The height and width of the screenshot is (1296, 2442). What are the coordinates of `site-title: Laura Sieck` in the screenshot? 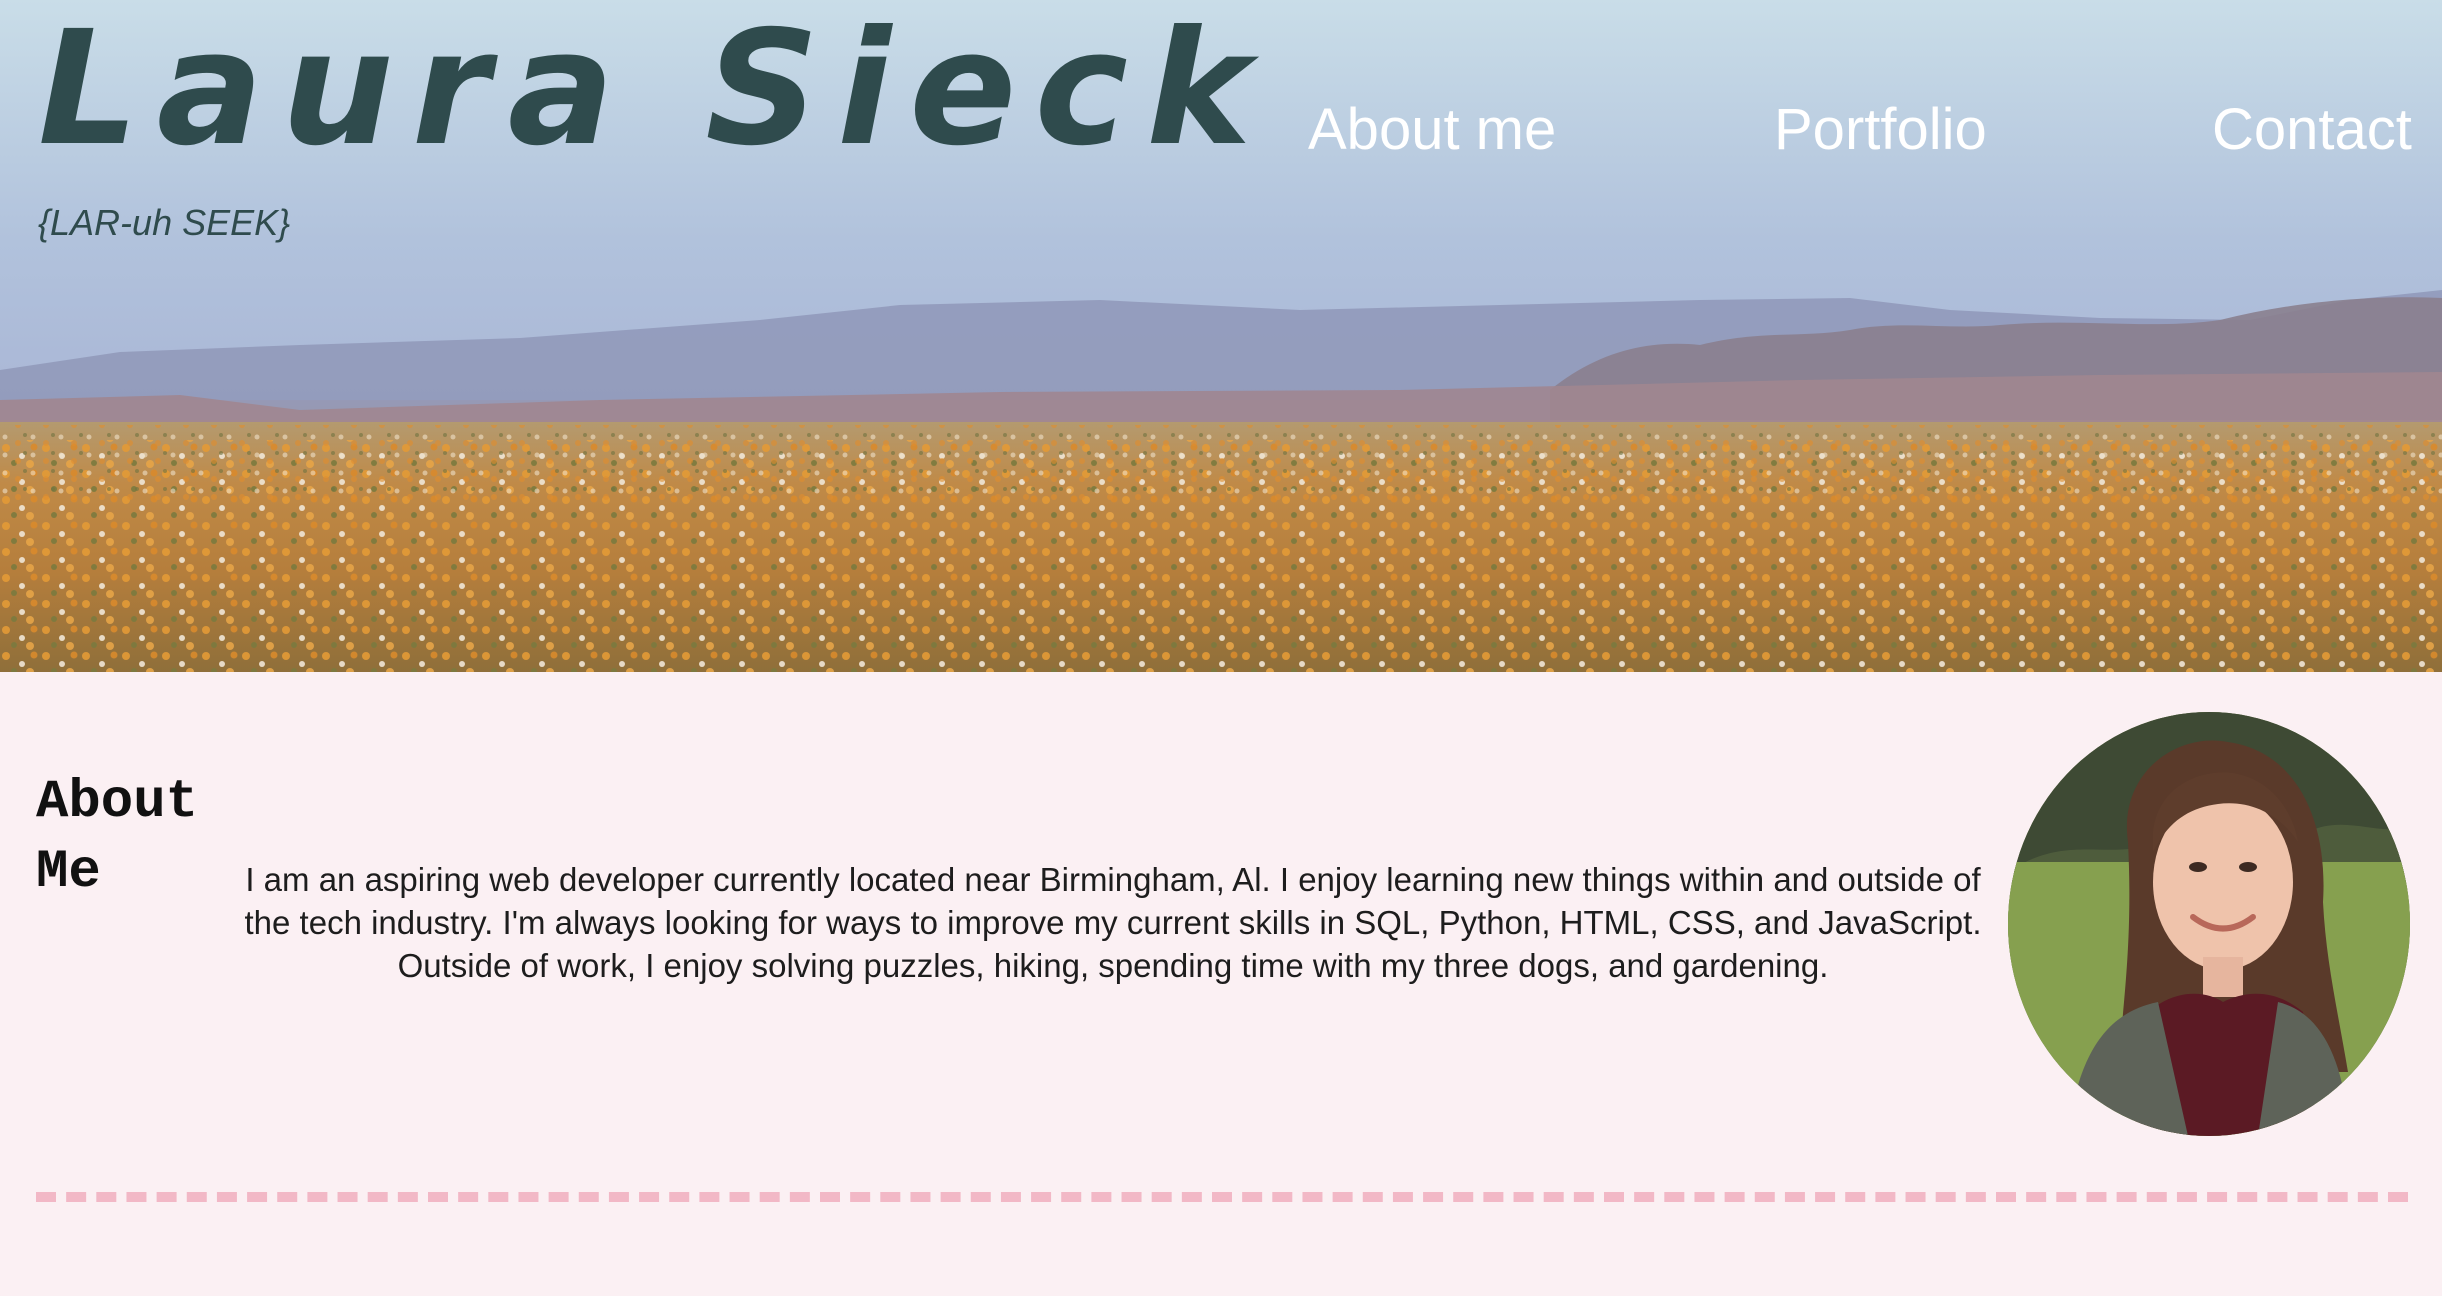 It's located at (654, 90).